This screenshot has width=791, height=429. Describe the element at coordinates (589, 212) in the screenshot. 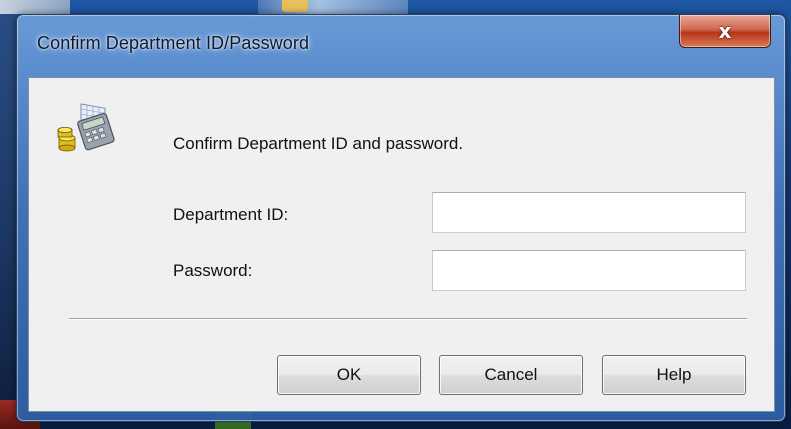

I see `department-id-input` at that location.